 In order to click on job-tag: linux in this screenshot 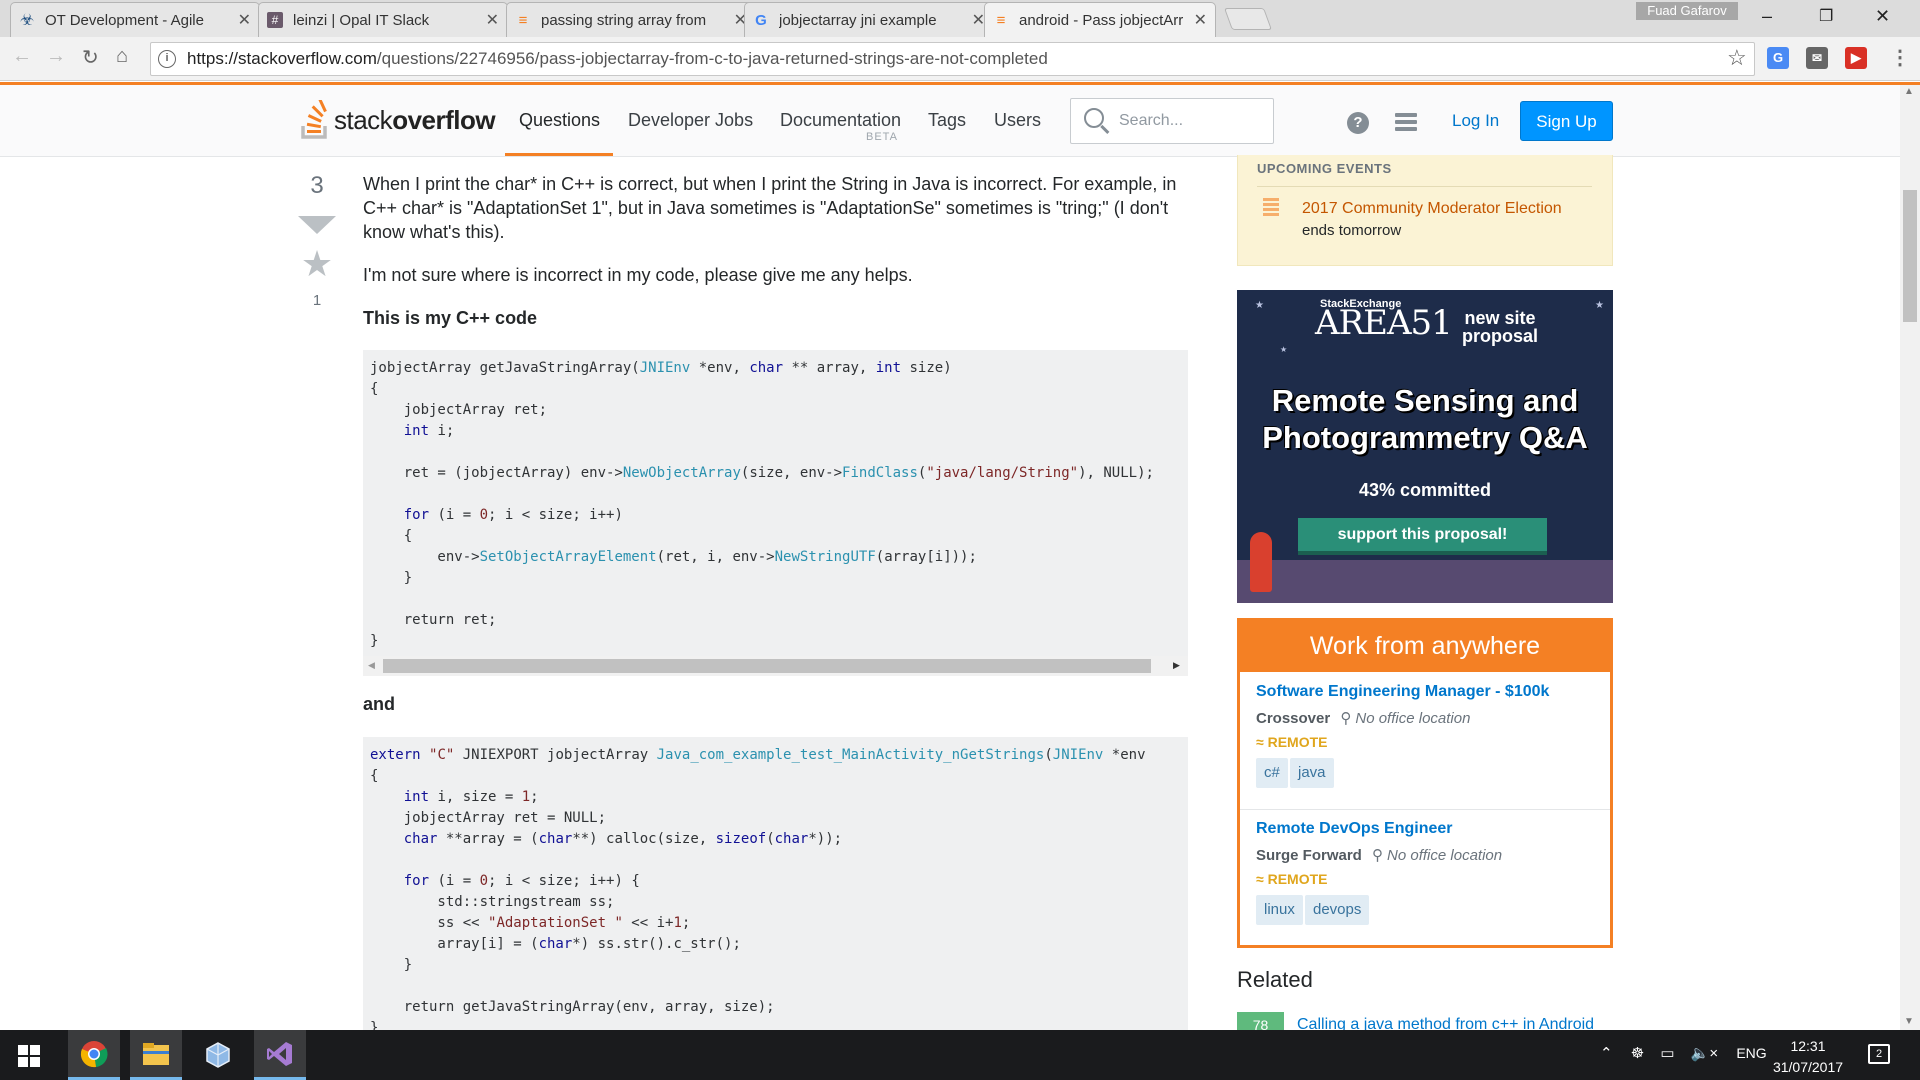, I will do `click(1279, 910)`.